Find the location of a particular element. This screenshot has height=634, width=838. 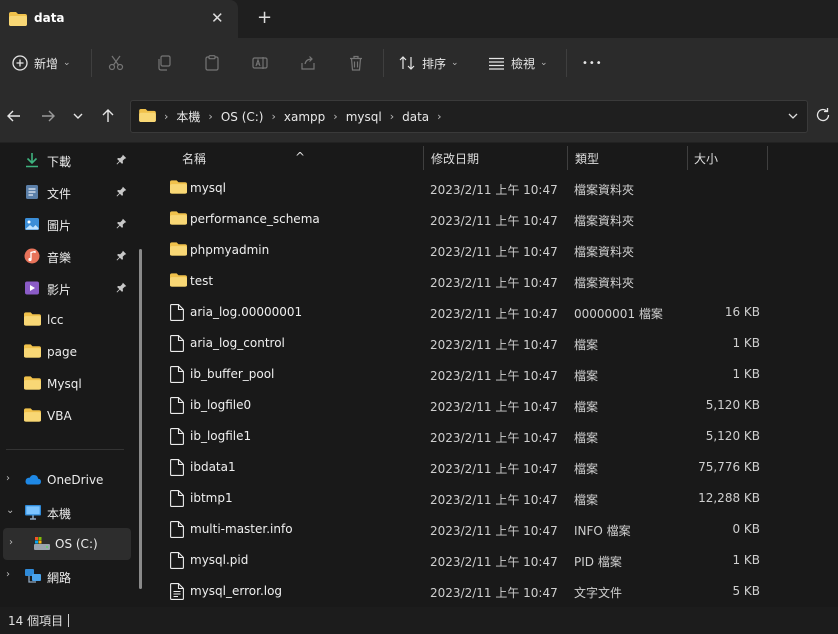

arrow-up-icon is located at coordinates (108, 115).